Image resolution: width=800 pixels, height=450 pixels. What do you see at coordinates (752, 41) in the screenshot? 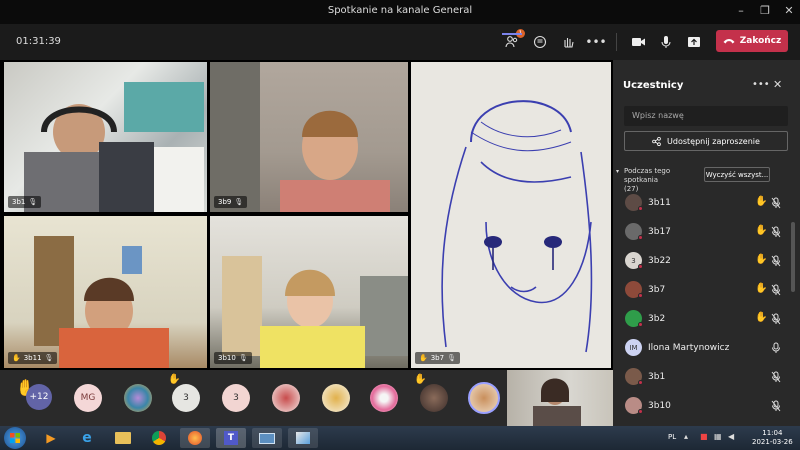
I see `end-call-button: Zakończ` at bounding box center [752, 41].